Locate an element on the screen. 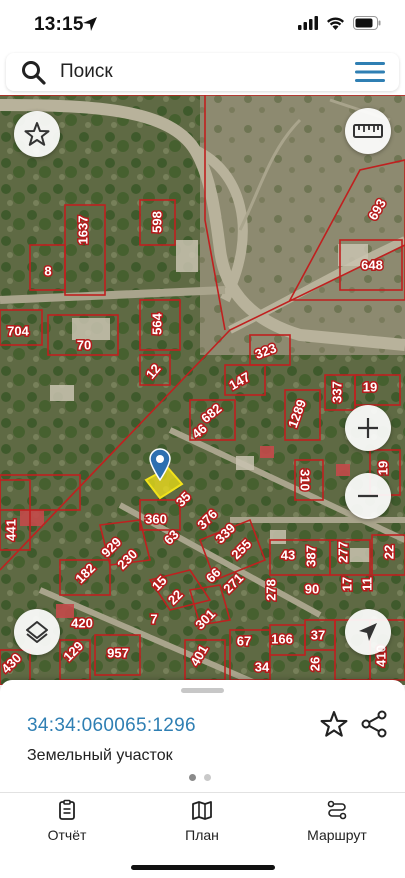  parcel-bottom-sheet: 34:34:060065:1296 Земельный участок is located at coordinates (202, 736).